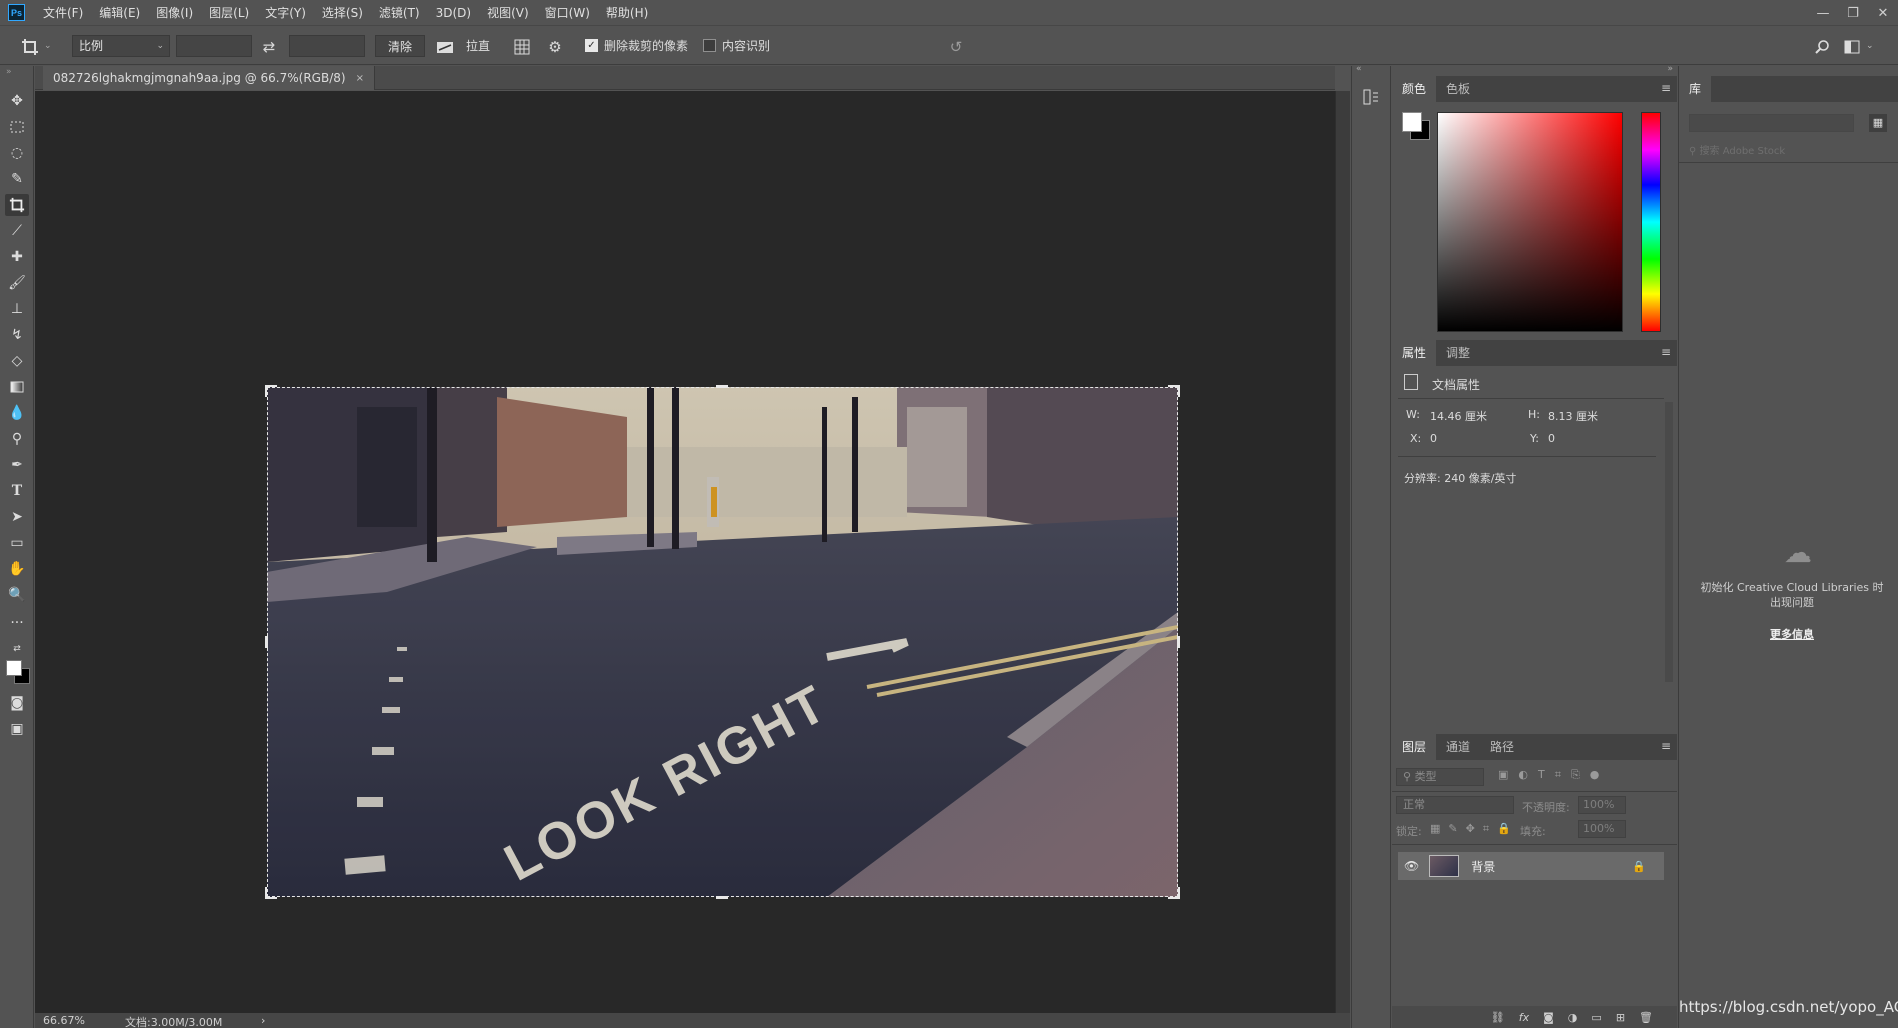 The image size is (1898, 1028). Describe the element at coordinates (17, 205) in the screenshot. I see `crop-tool-icon` at that location.